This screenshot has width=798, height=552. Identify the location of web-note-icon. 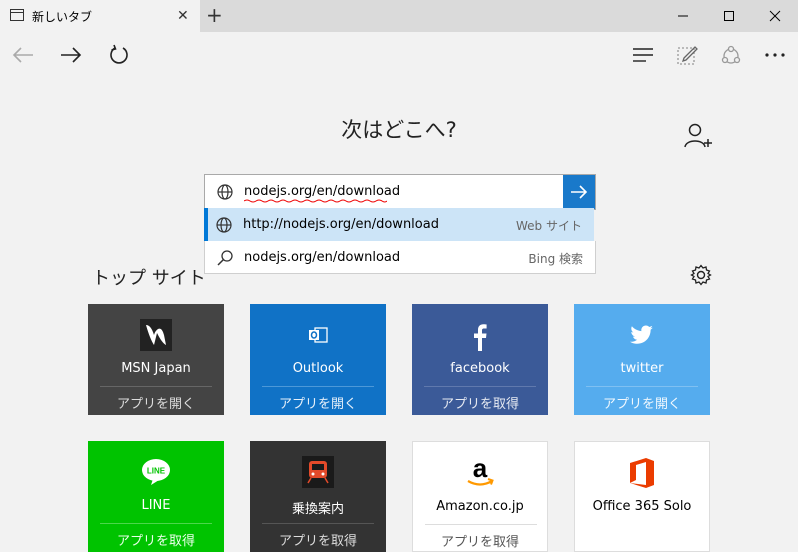
(687, 55).